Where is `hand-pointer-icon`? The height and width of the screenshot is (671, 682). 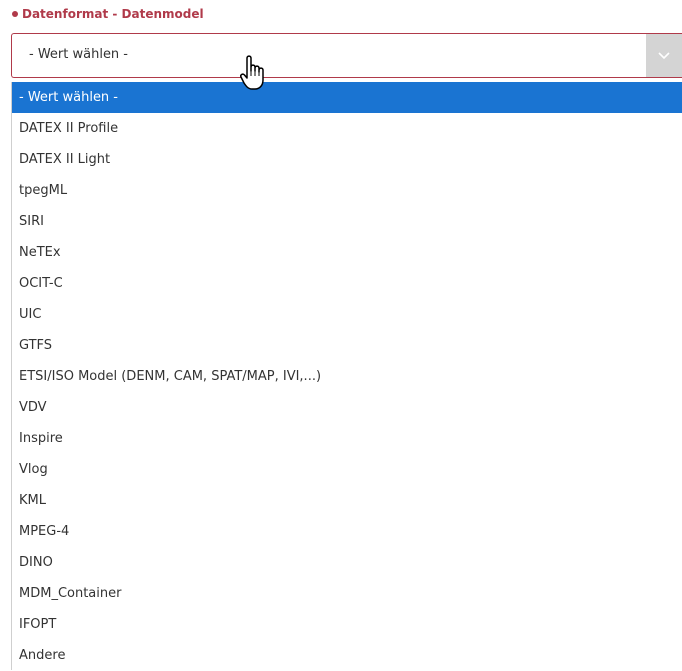
hand-pointer-icon is located at coordinates (252, 72).